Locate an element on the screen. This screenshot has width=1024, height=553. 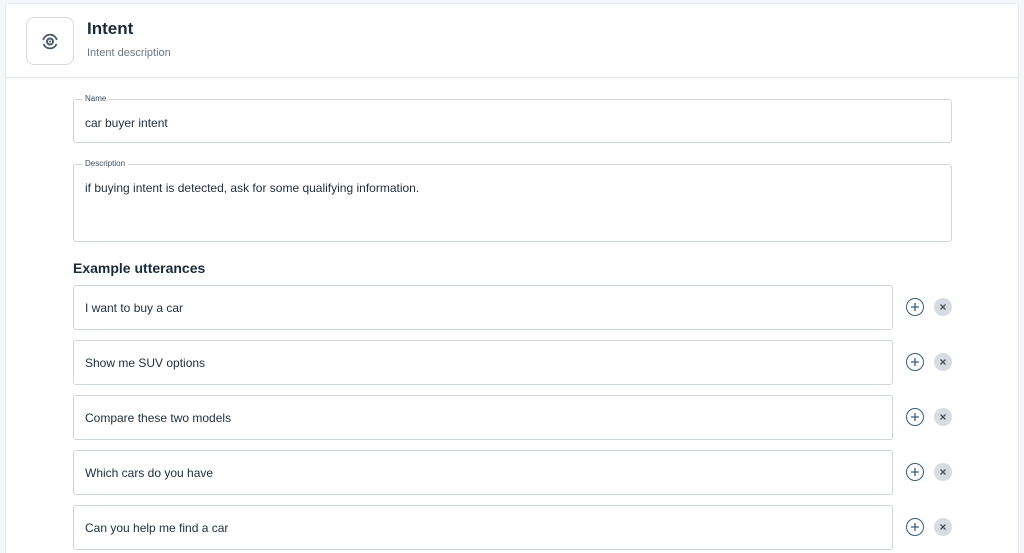
intent-target-icon is located at coordinates (50, 41).